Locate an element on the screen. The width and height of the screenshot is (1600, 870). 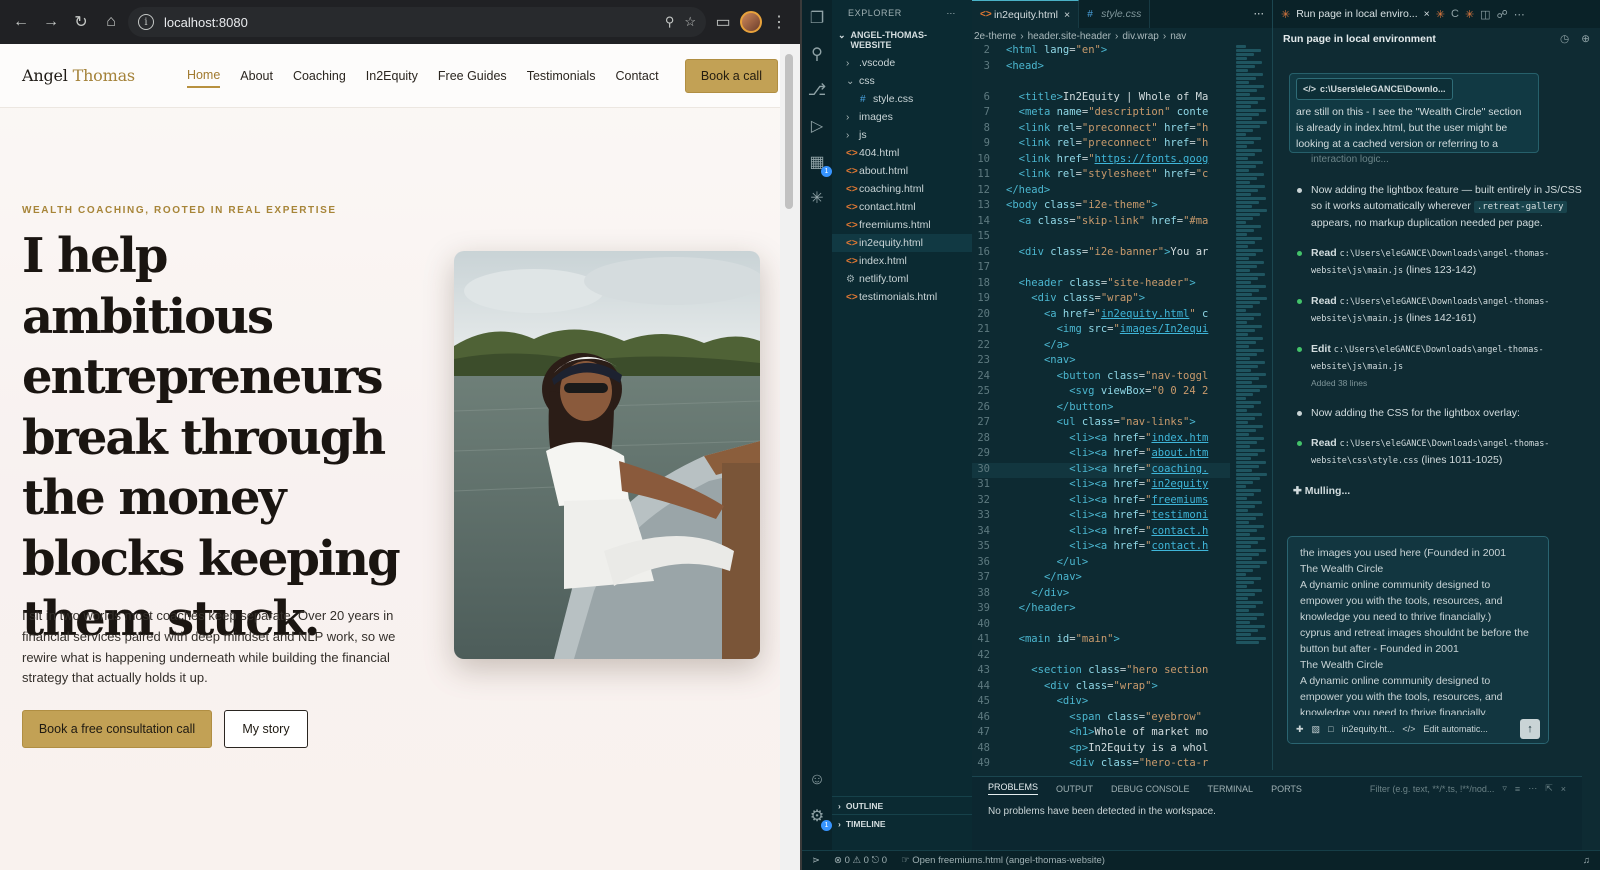
breadcrumb-item: 2e-theme is located at coordinates (995, 36).